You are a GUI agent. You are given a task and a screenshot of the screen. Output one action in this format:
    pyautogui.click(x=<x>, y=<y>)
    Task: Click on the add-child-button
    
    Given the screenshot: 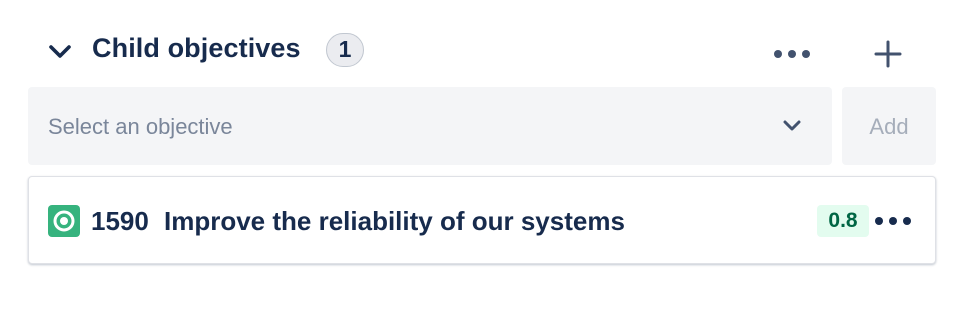 What is the action you would take?
    pyautogui.click(x=888, y=54)
    